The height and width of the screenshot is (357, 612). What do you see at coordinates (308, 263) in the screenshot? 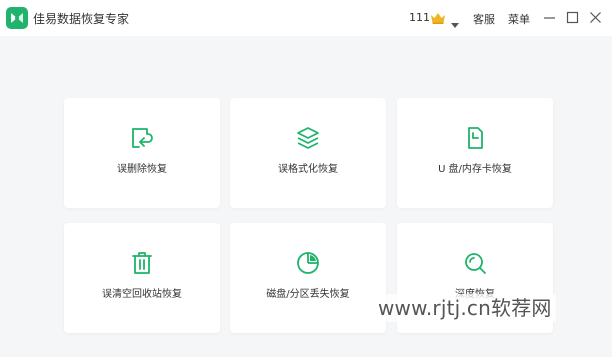
I see `pie-partition-icon` at bounding box center [308, 263].